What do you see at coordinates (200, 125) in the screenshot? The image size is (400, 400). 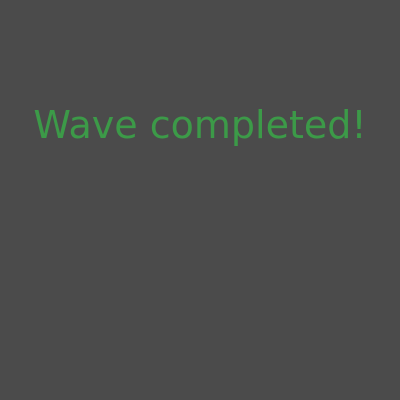 I see `wave-completed-message: Wave completed!` at bounding box center [200, 125].